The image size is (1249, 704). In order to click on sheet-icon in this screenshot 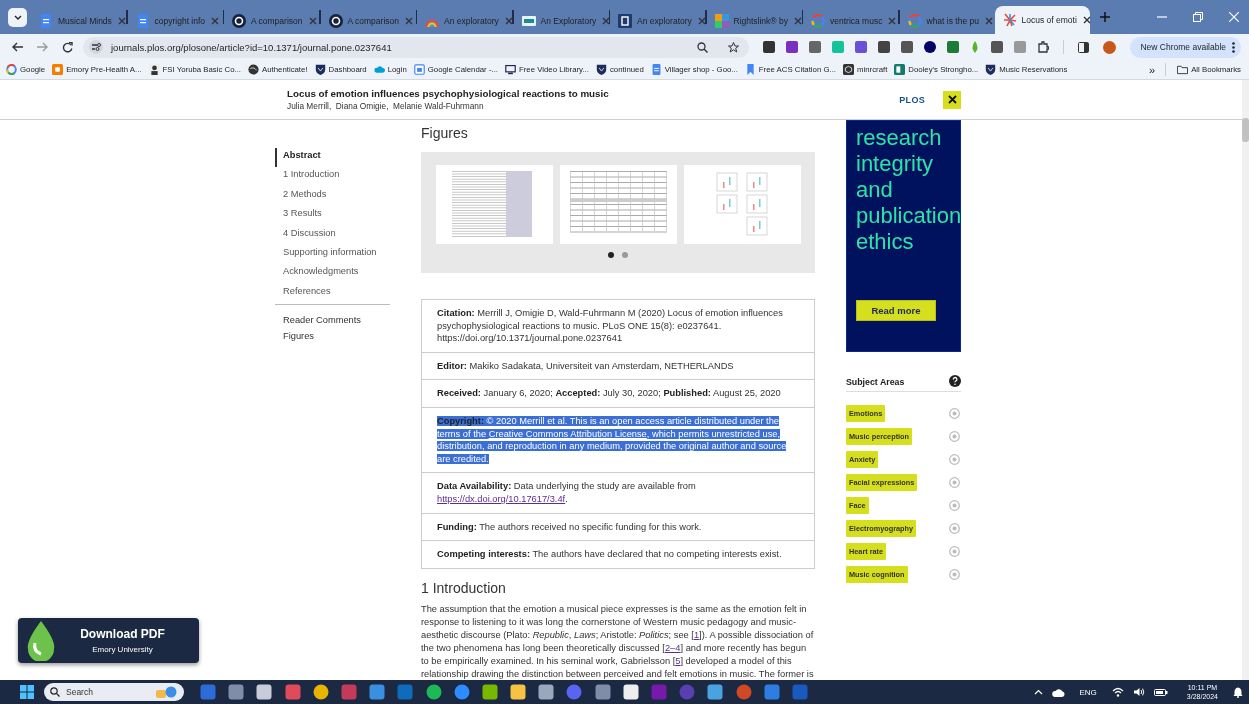, I will do `click(900, 69)`.